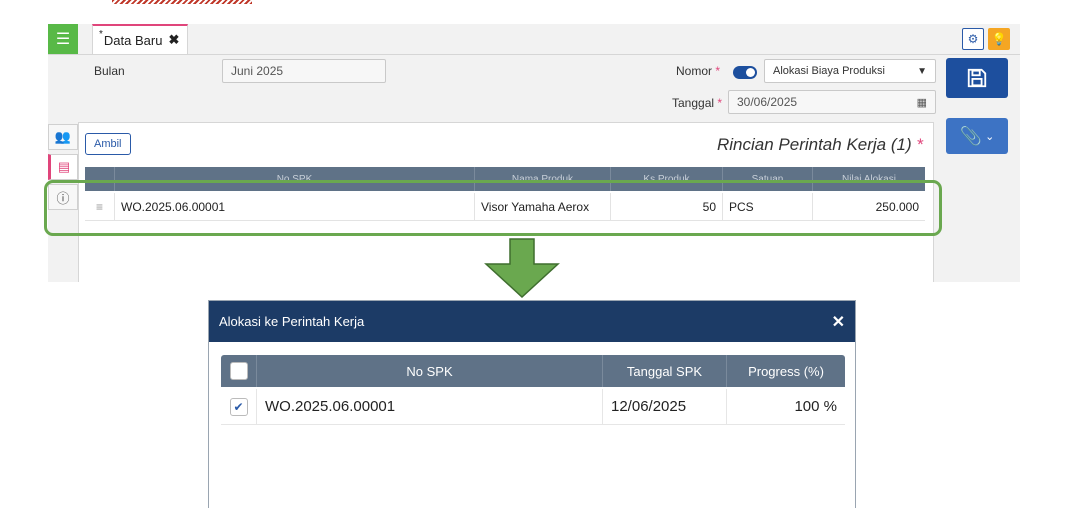 Image resolution: width=1072 pixels, height=508 pixels. What do you see at coordinates (173, 40) in the screenshot?
I see `tab-close-icon: ✖` at bounding box center [173, 40].